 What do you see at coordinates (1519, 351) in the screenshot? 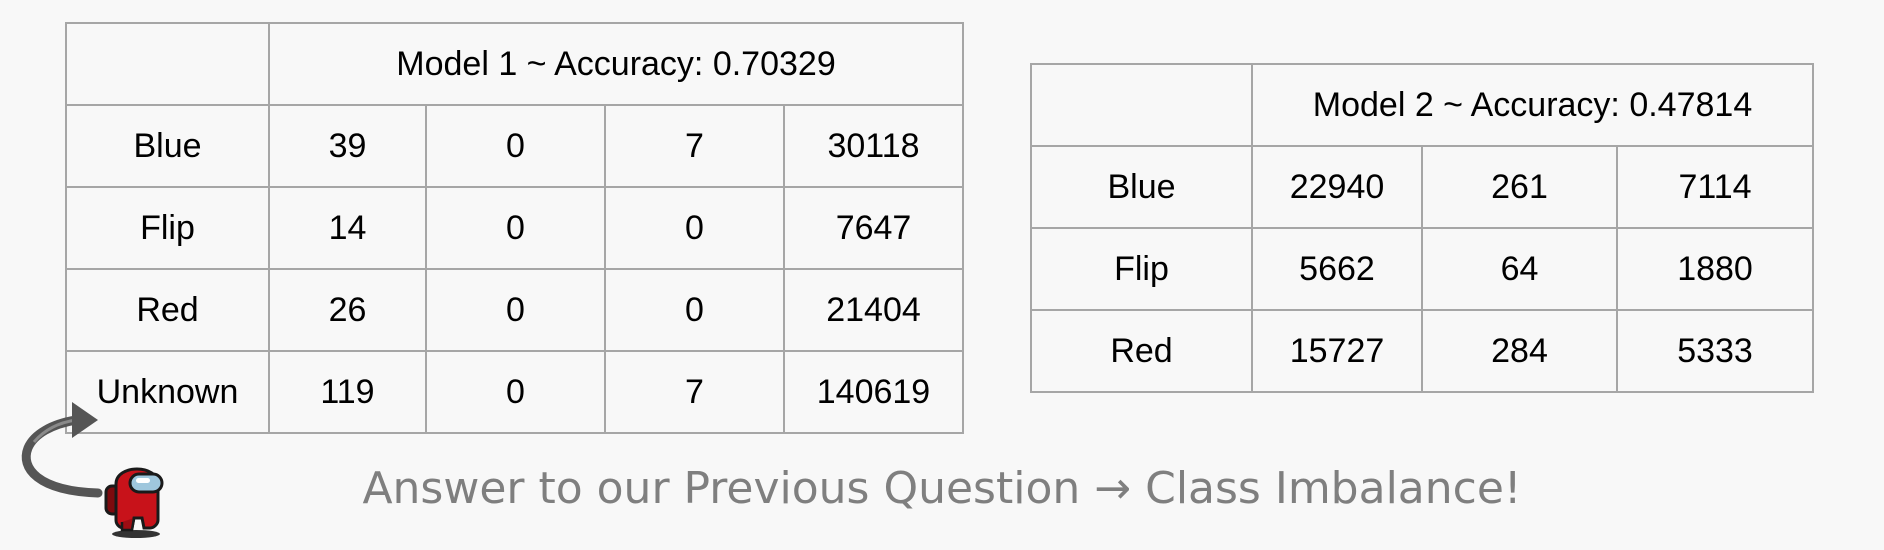
I see `table-cell: 284` at bounding box center [1519, 351].